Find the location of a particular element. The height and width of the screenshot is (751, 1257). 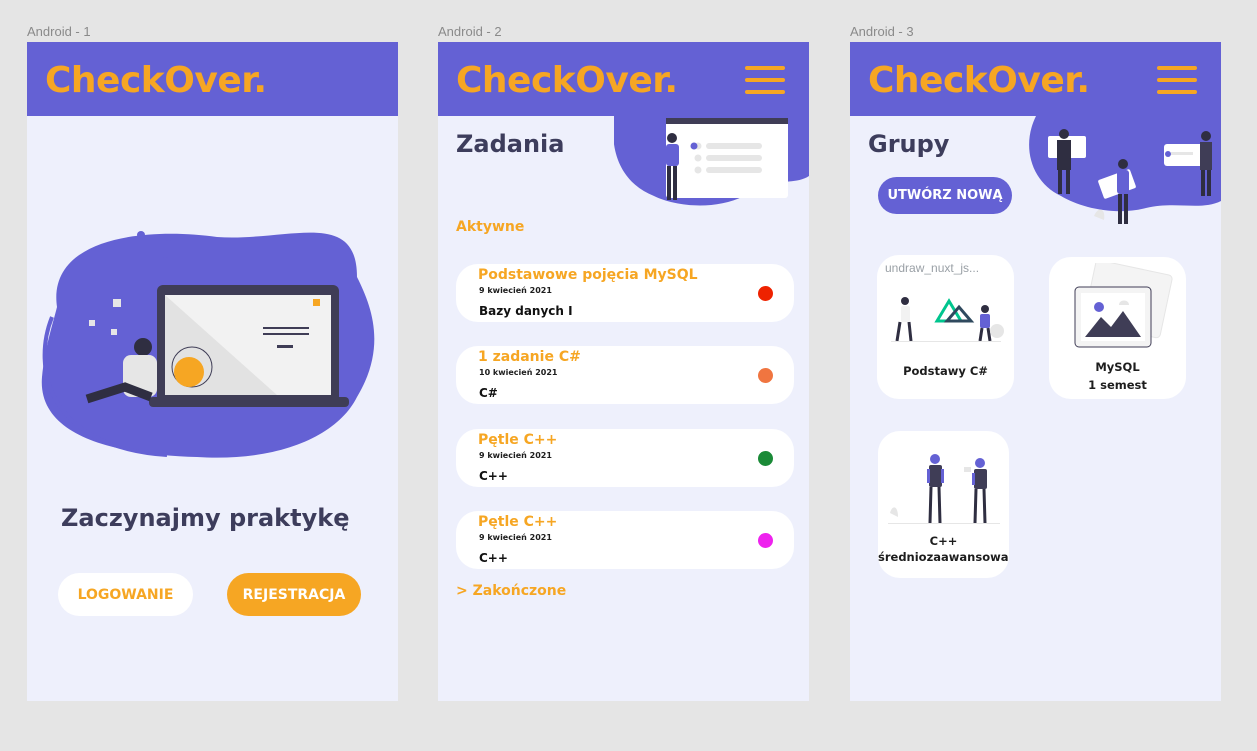

laptop-illustration is located at coordinates (208, 344).